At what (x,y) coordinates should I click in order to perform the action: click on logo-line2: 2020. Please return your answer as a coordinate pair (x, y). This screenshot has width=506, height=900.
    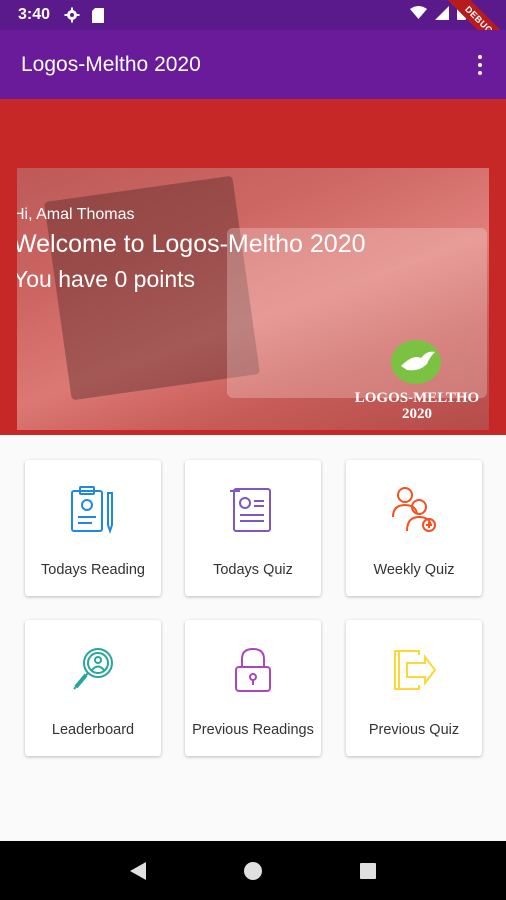
    Looking at the image, I should click on (417, 414).